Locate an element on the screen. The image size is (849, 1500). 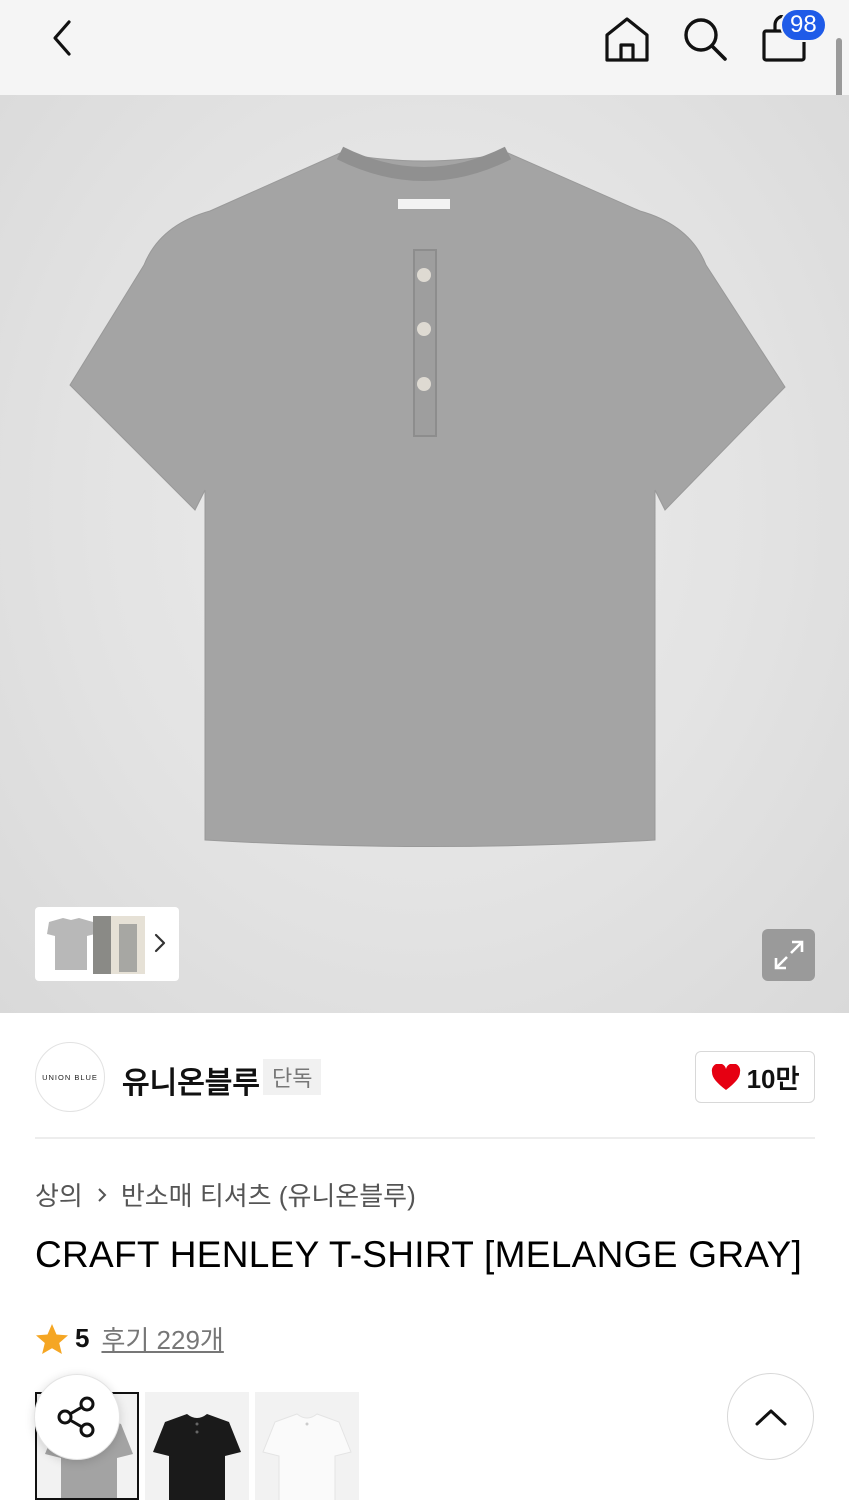
expand-icon is located at coordinates (788, 955).